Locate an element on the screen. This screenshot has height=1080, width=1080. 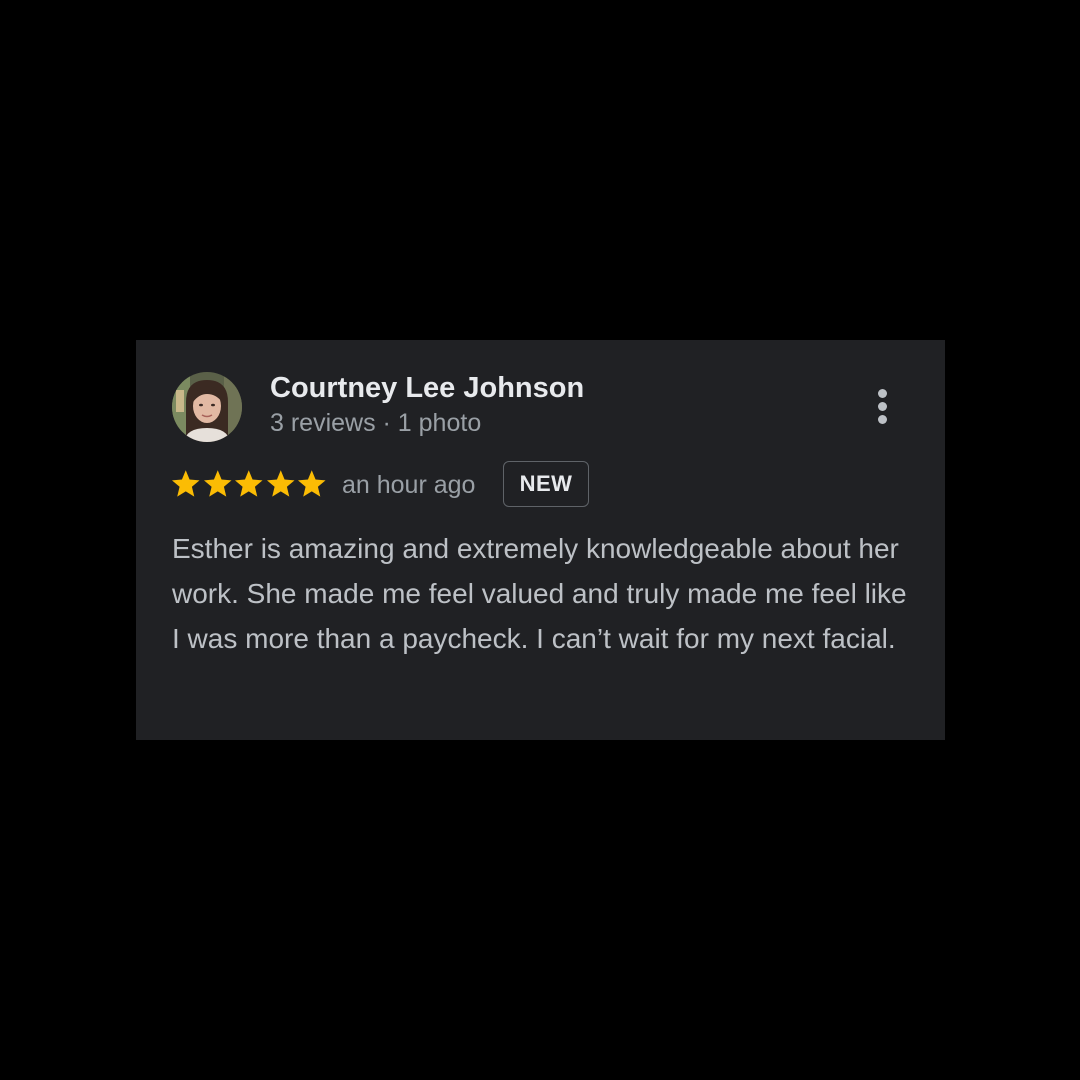
avatar is located at coordinates (207, 407).